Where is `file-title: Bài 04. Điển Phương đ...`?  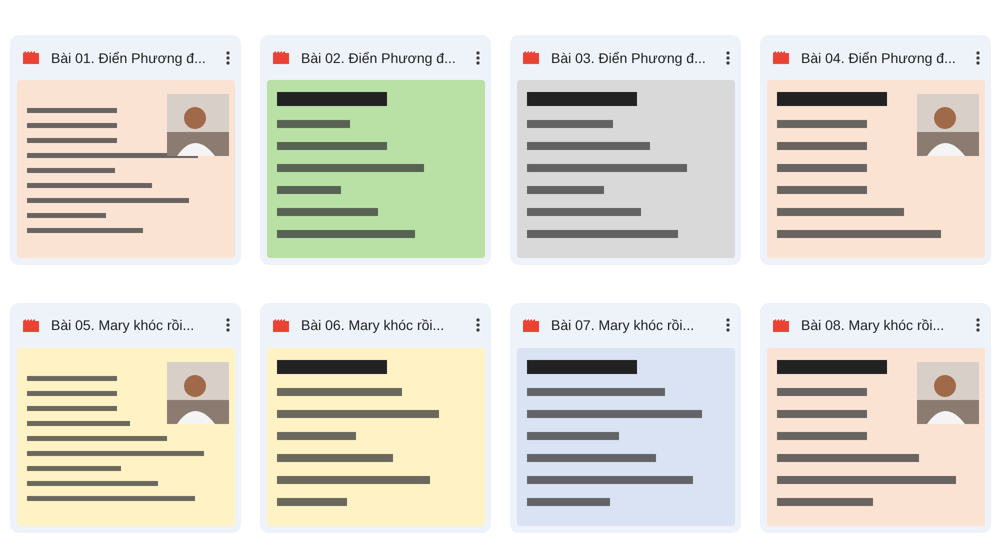 file-title: Bài 04. Điển Phương đ... is located at coordinates (879, 58).